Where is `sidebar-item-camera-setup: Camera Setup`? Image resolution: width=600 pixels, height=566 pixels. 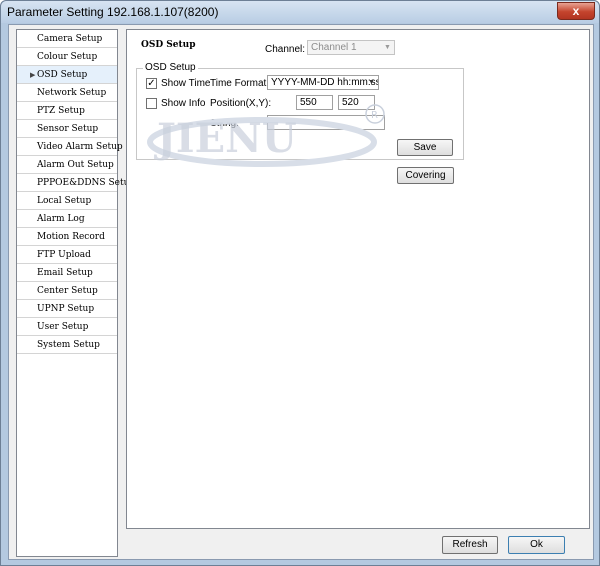
sidebar-item-camera-setup: Camera Setup is located at coordinates (67, 39).